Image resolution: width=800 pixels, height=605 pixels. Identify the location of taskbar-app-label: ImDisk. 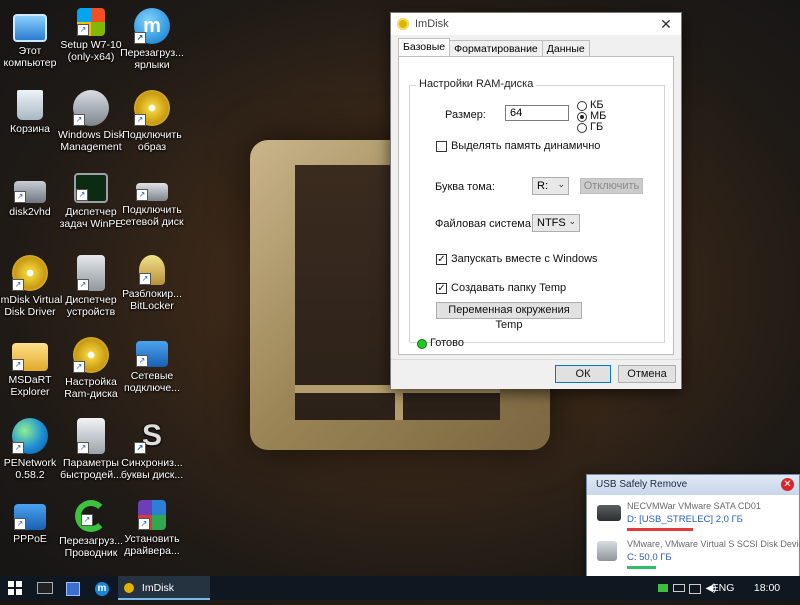
(158, 588).